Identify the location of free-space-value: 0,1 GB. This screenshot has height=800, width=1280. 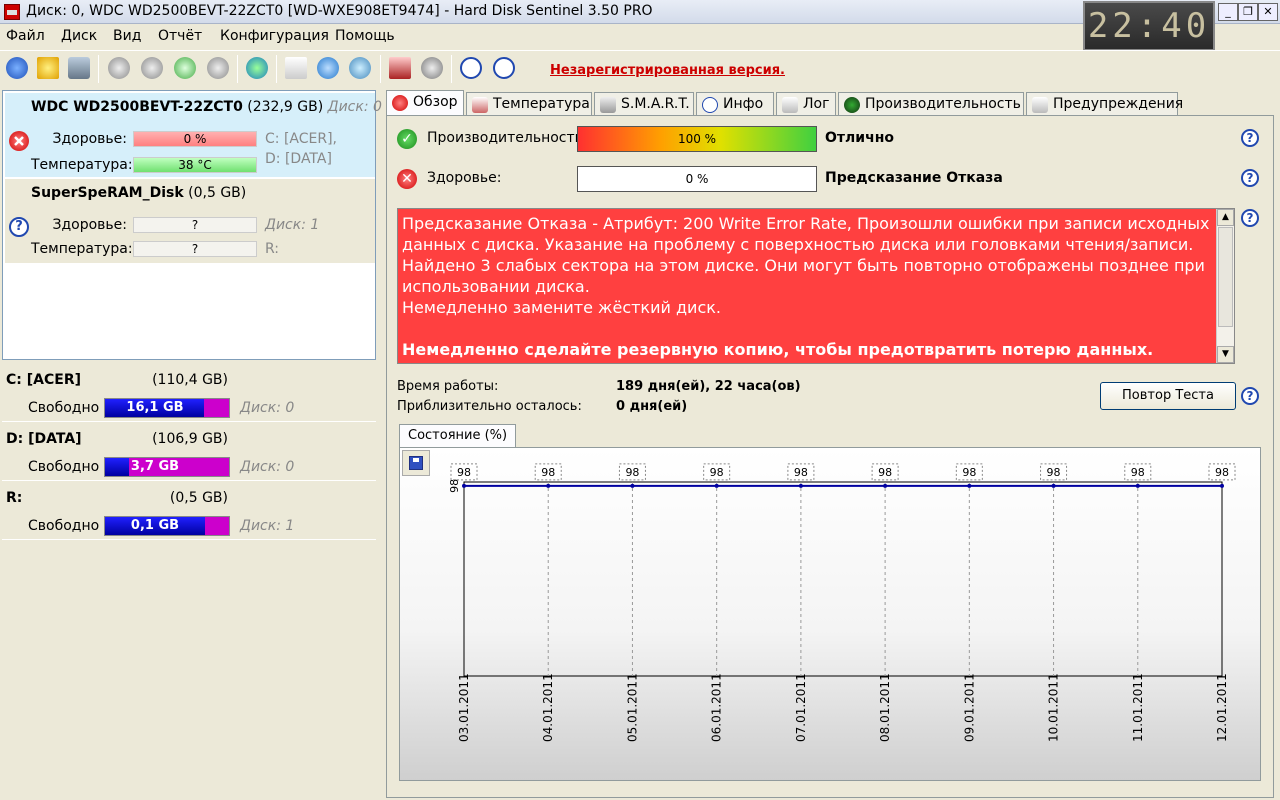
(155, 525).